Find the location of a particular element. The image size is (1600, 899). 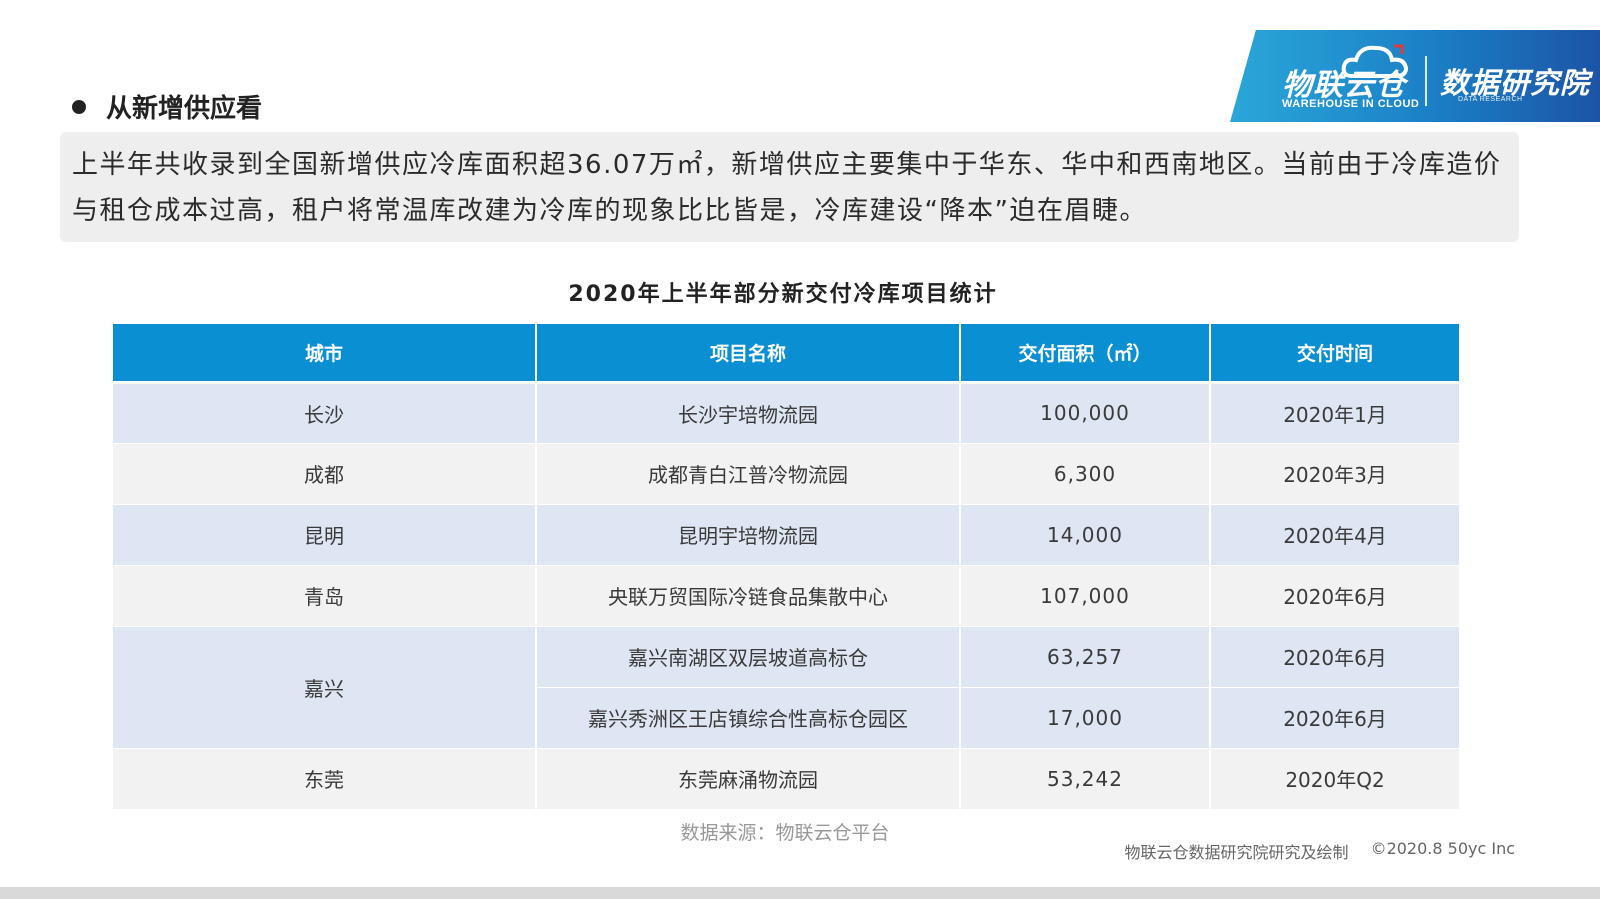

cell-area: 6,300 is located at coordinates (1085, 474).